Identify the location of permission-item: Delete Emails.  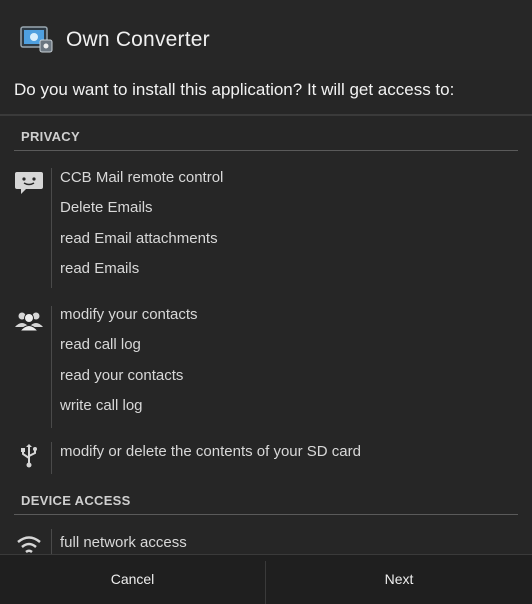
(106, 207).